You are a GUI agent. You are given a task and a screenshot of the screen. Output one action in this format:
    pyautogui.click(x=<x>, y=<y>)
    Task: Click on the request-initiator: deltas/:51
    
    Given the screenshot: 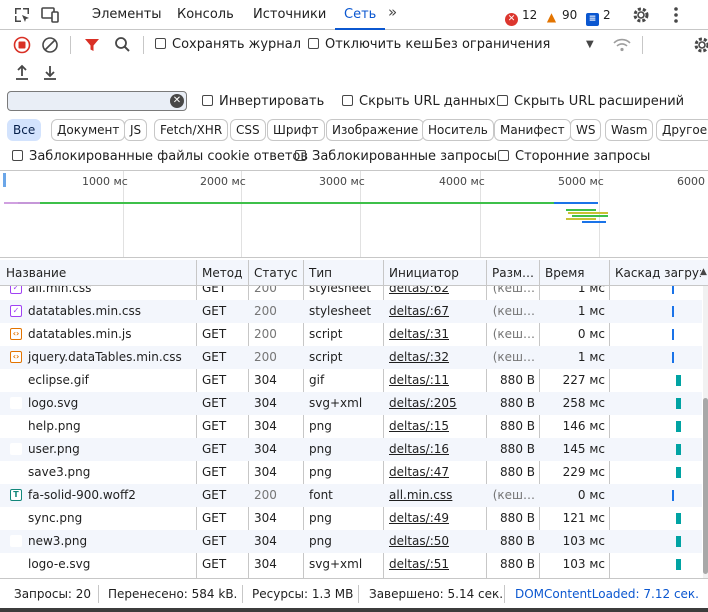 What is the action you would take?
    pyautogui.click(x=434, y=564)
    